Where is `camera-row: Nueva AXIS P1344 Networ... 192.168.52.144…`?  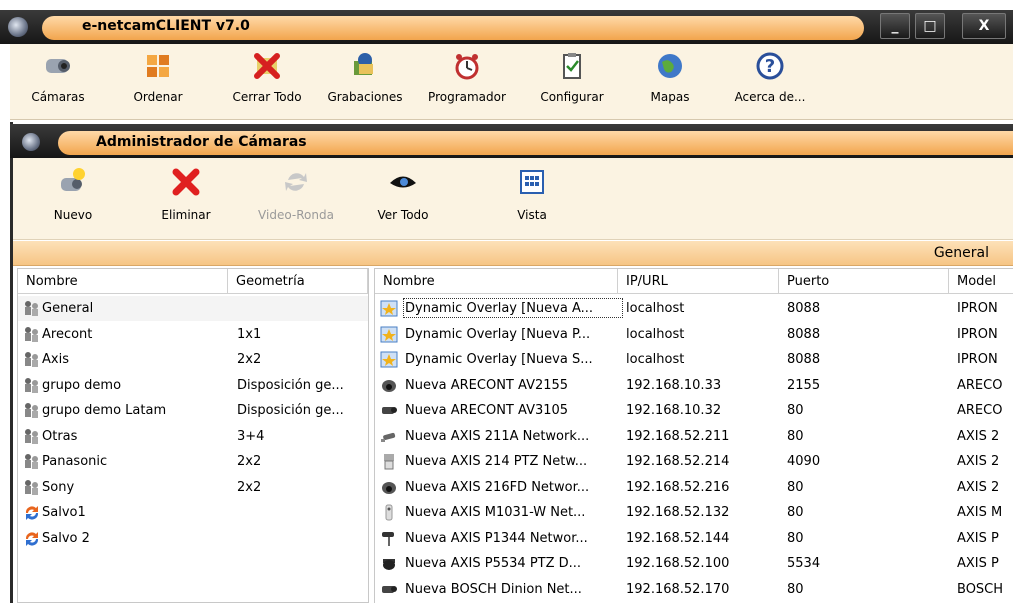
camera-row: Nueva AXIS P1344 Networ... 192.168.52.144… is located at coordinates (694, 538).